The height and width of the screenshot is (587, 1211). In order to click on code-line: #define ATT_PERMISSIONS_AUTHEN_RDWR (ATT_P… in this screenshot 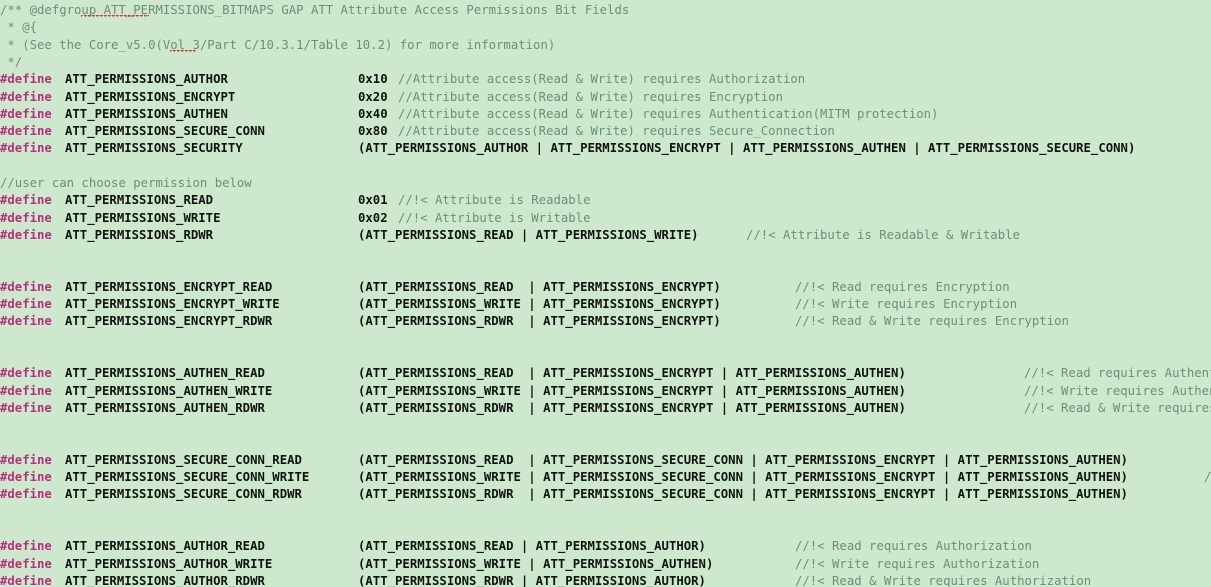, I will do `click(605, 408)`.